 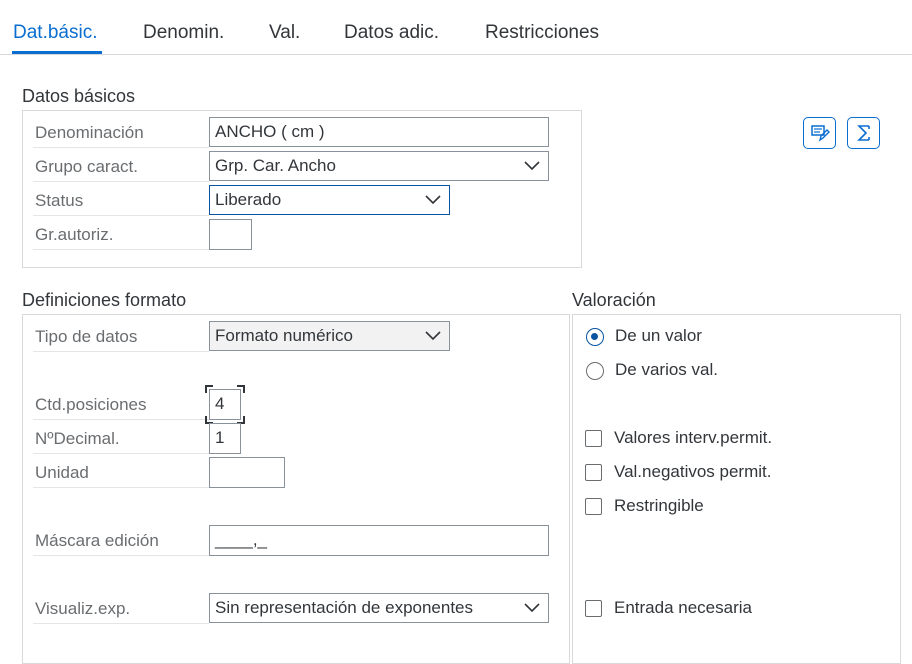 I want to click on active-tab-indicator, so click(x=57, y=52).